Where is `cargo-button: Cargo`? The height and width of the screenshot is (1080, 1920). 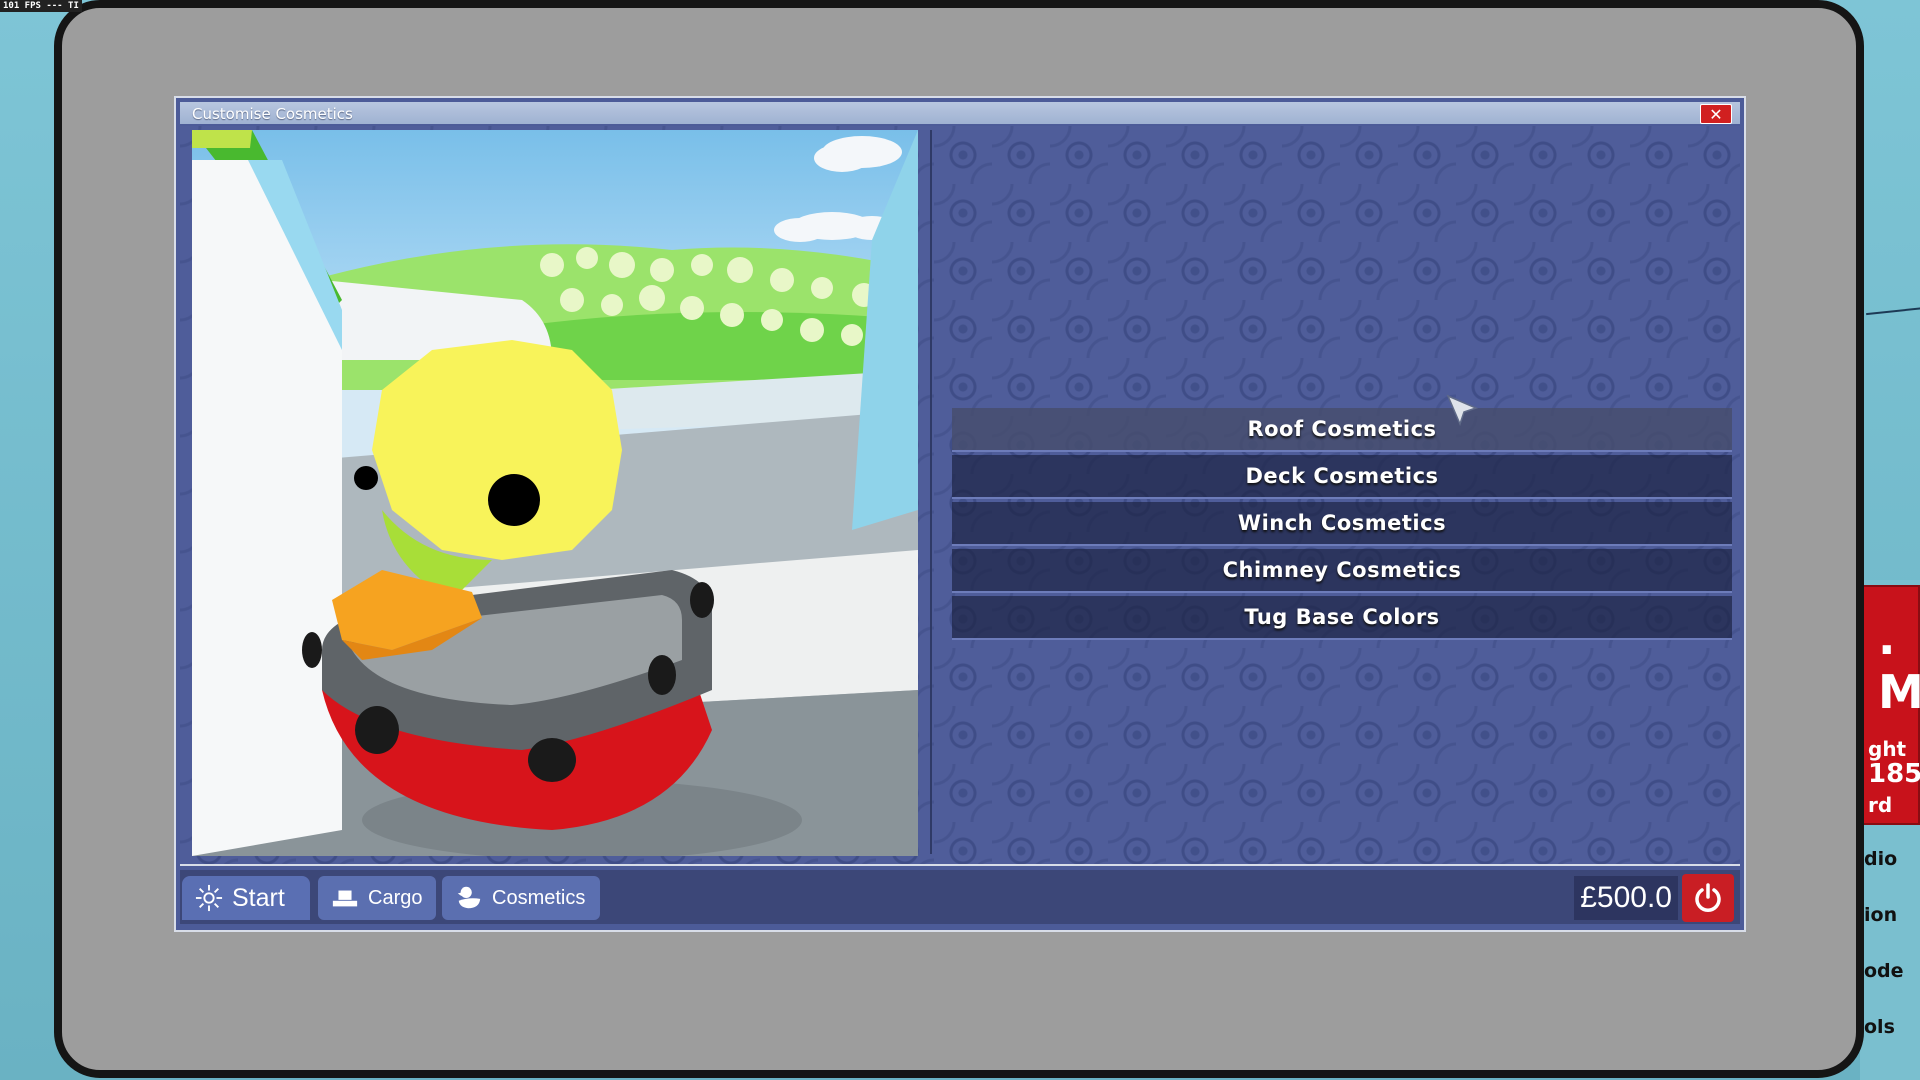
cargo-button: Cargo is located at coordinates (377, 898).